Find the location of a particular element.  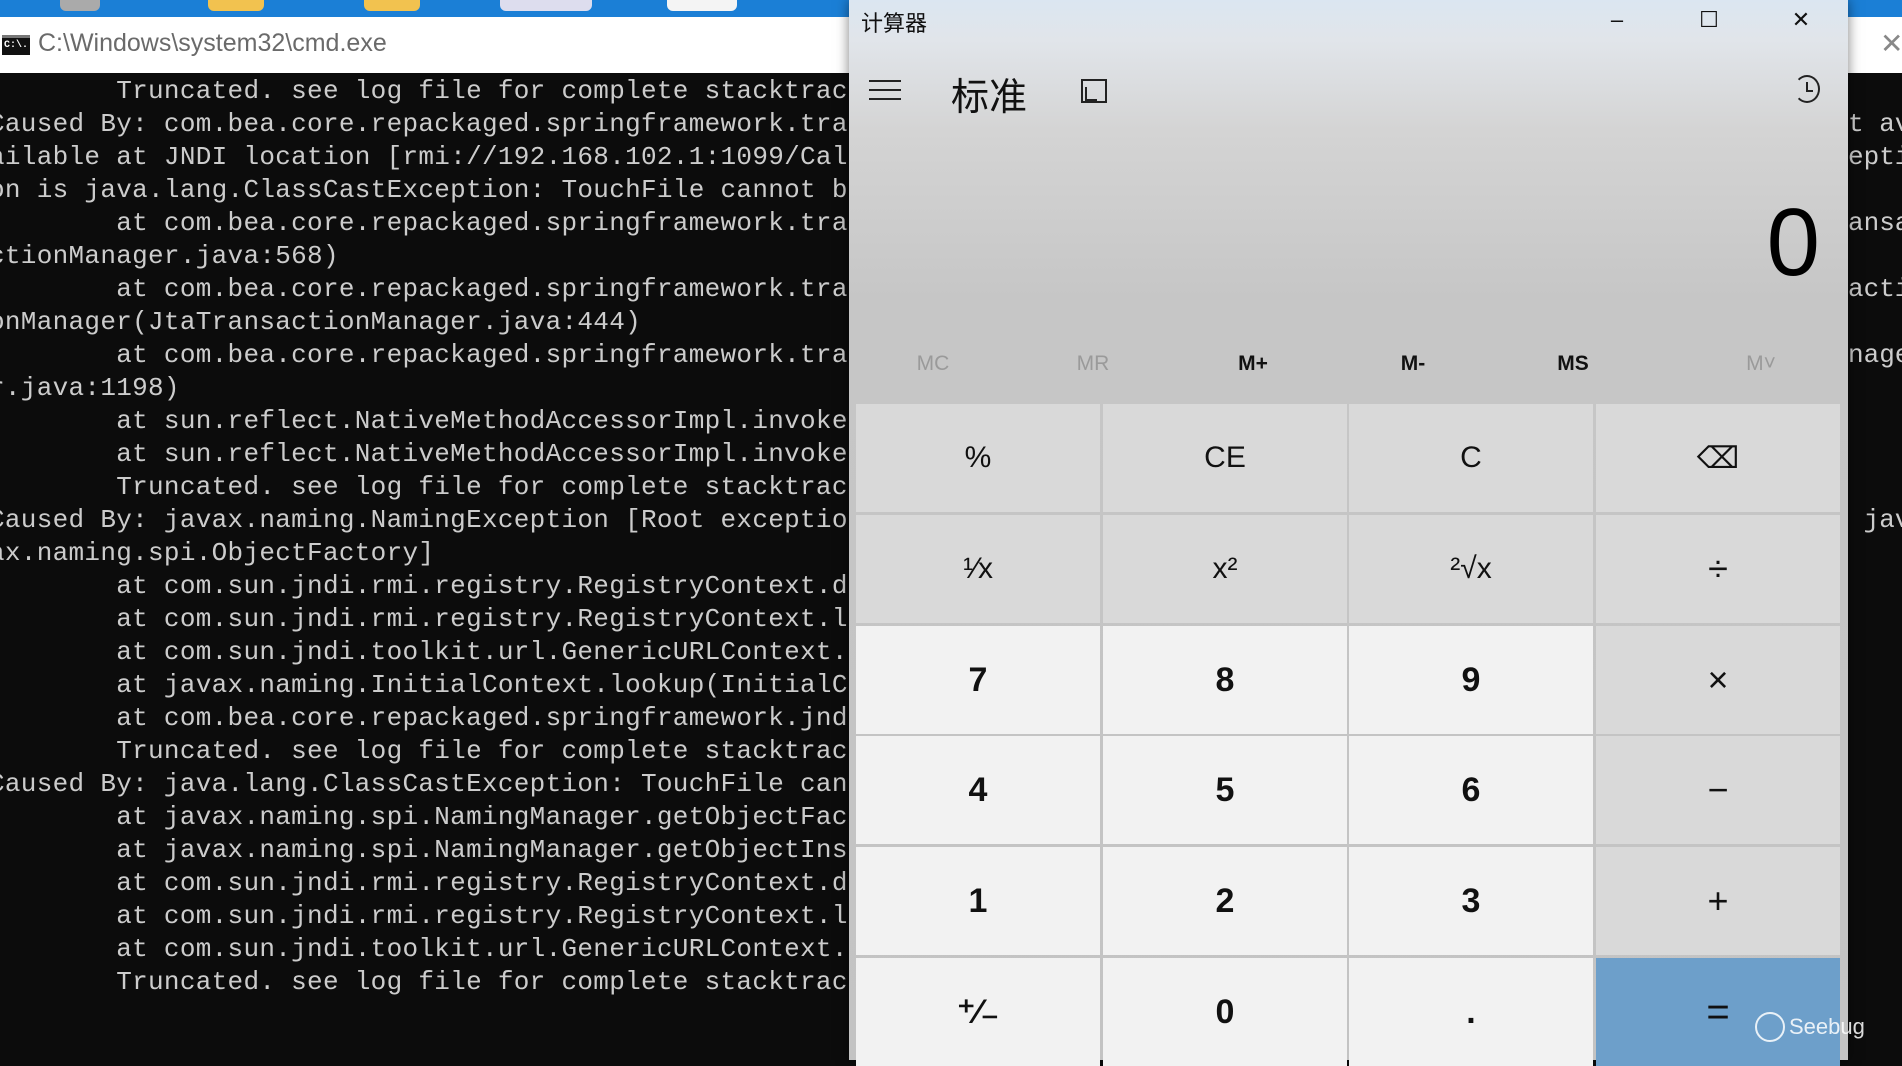

key-button: 5 is located at coordinates (1225, 790).